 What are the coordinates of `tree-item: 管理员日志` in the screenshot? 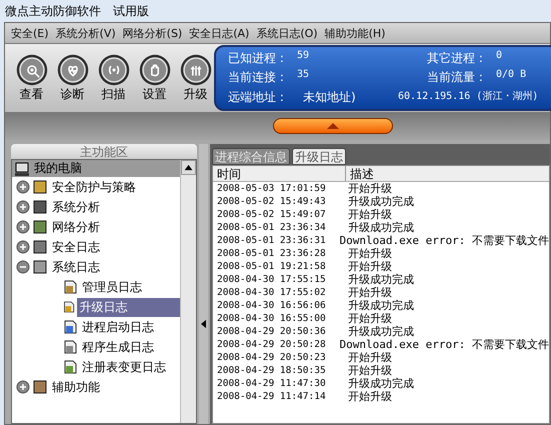 It's located at (112, 287).